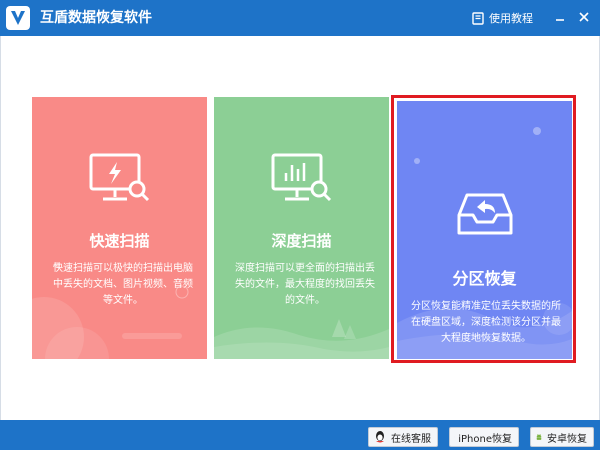  I want to click on qq-icon, so click(380, 437).